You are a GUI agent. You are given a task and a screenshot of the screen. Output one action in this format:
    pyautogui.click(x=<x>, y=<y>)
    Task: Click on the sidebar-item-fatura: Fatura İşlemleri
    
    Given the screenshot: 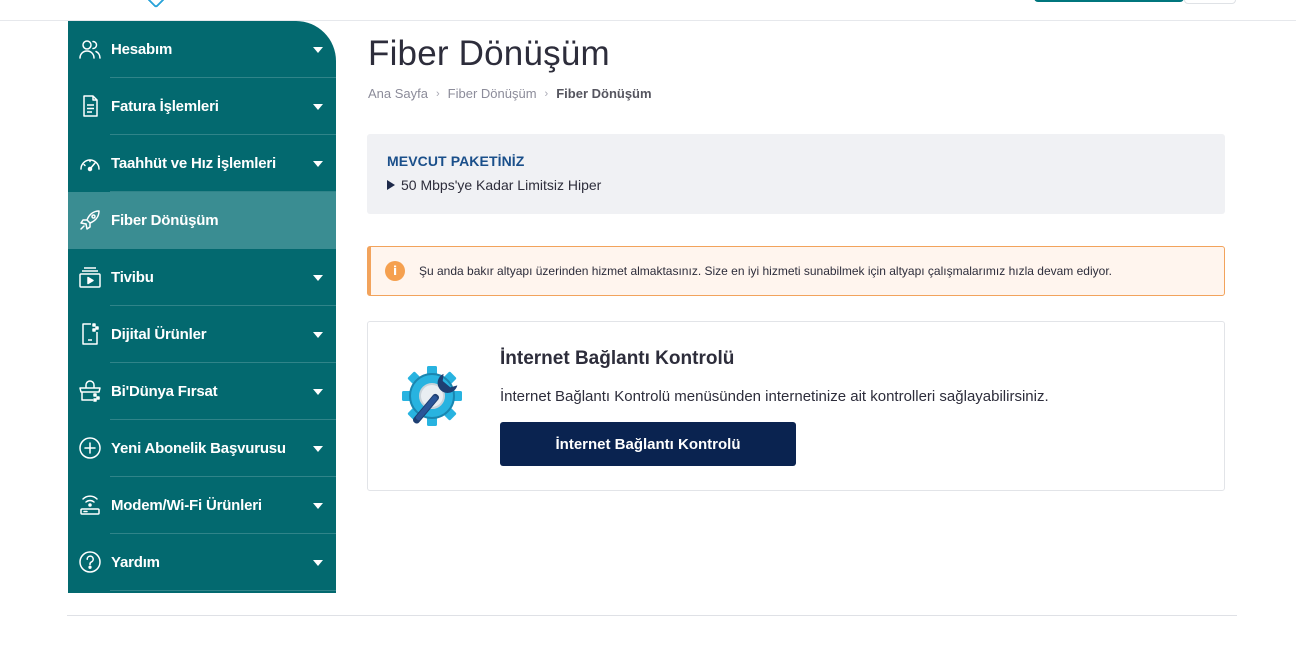 What is the action you would take?
    pyautogui.click(x=202, y=106)
    